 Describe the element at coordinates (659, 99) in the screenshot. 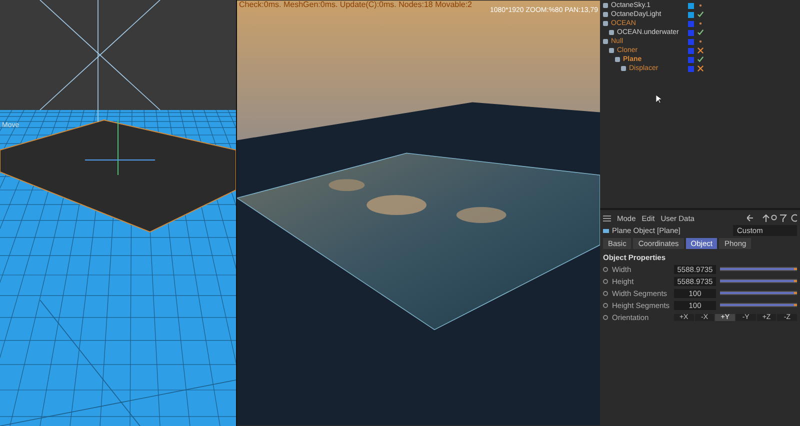

I see `mouse-cursor-icon` at that location.